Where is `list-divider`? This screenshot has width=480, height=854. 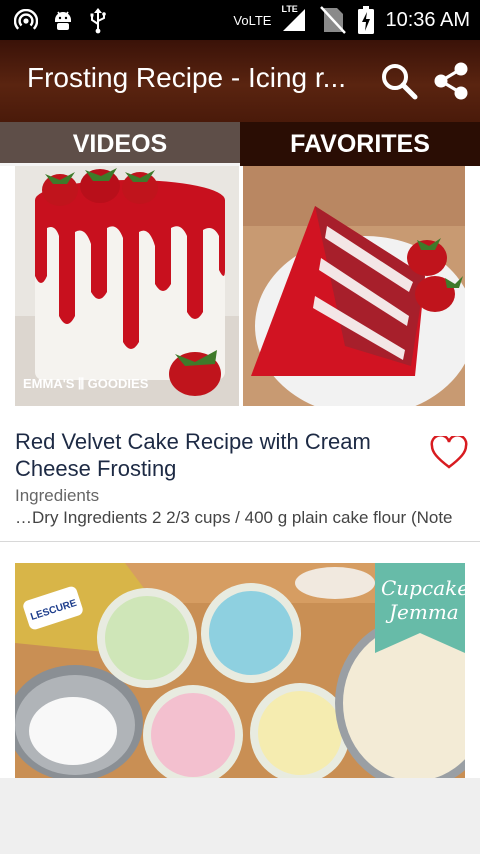
list-divider is located at coordinates (240, 541).